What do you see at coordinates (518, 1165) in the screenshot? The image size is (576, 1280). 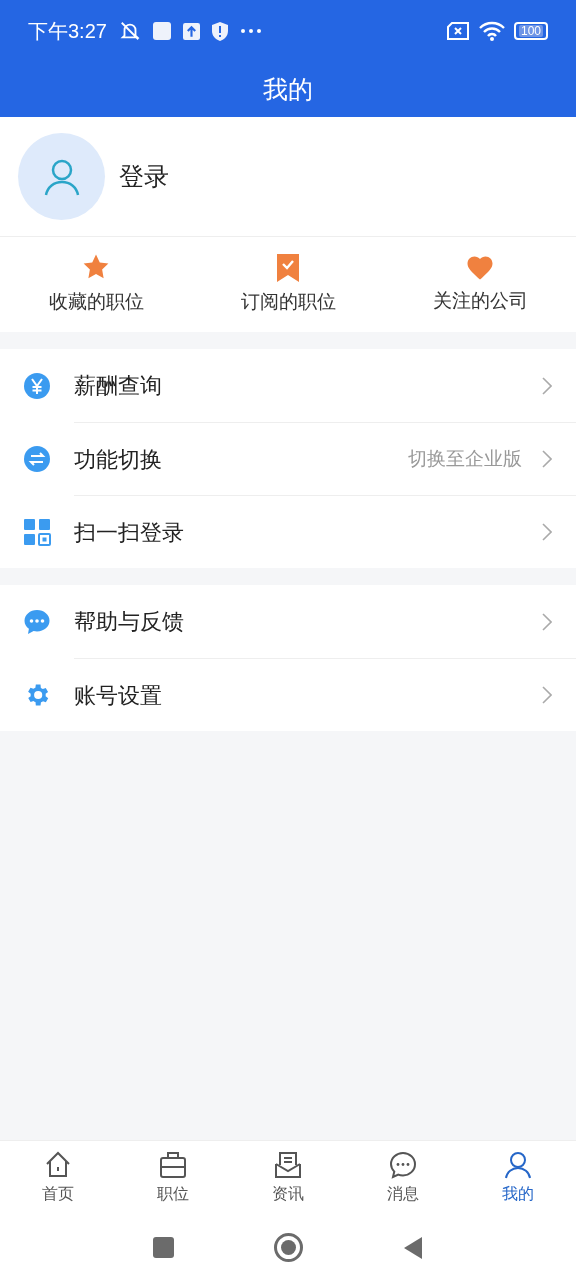 I see `user-icon` at bounding box center [518, 1165].